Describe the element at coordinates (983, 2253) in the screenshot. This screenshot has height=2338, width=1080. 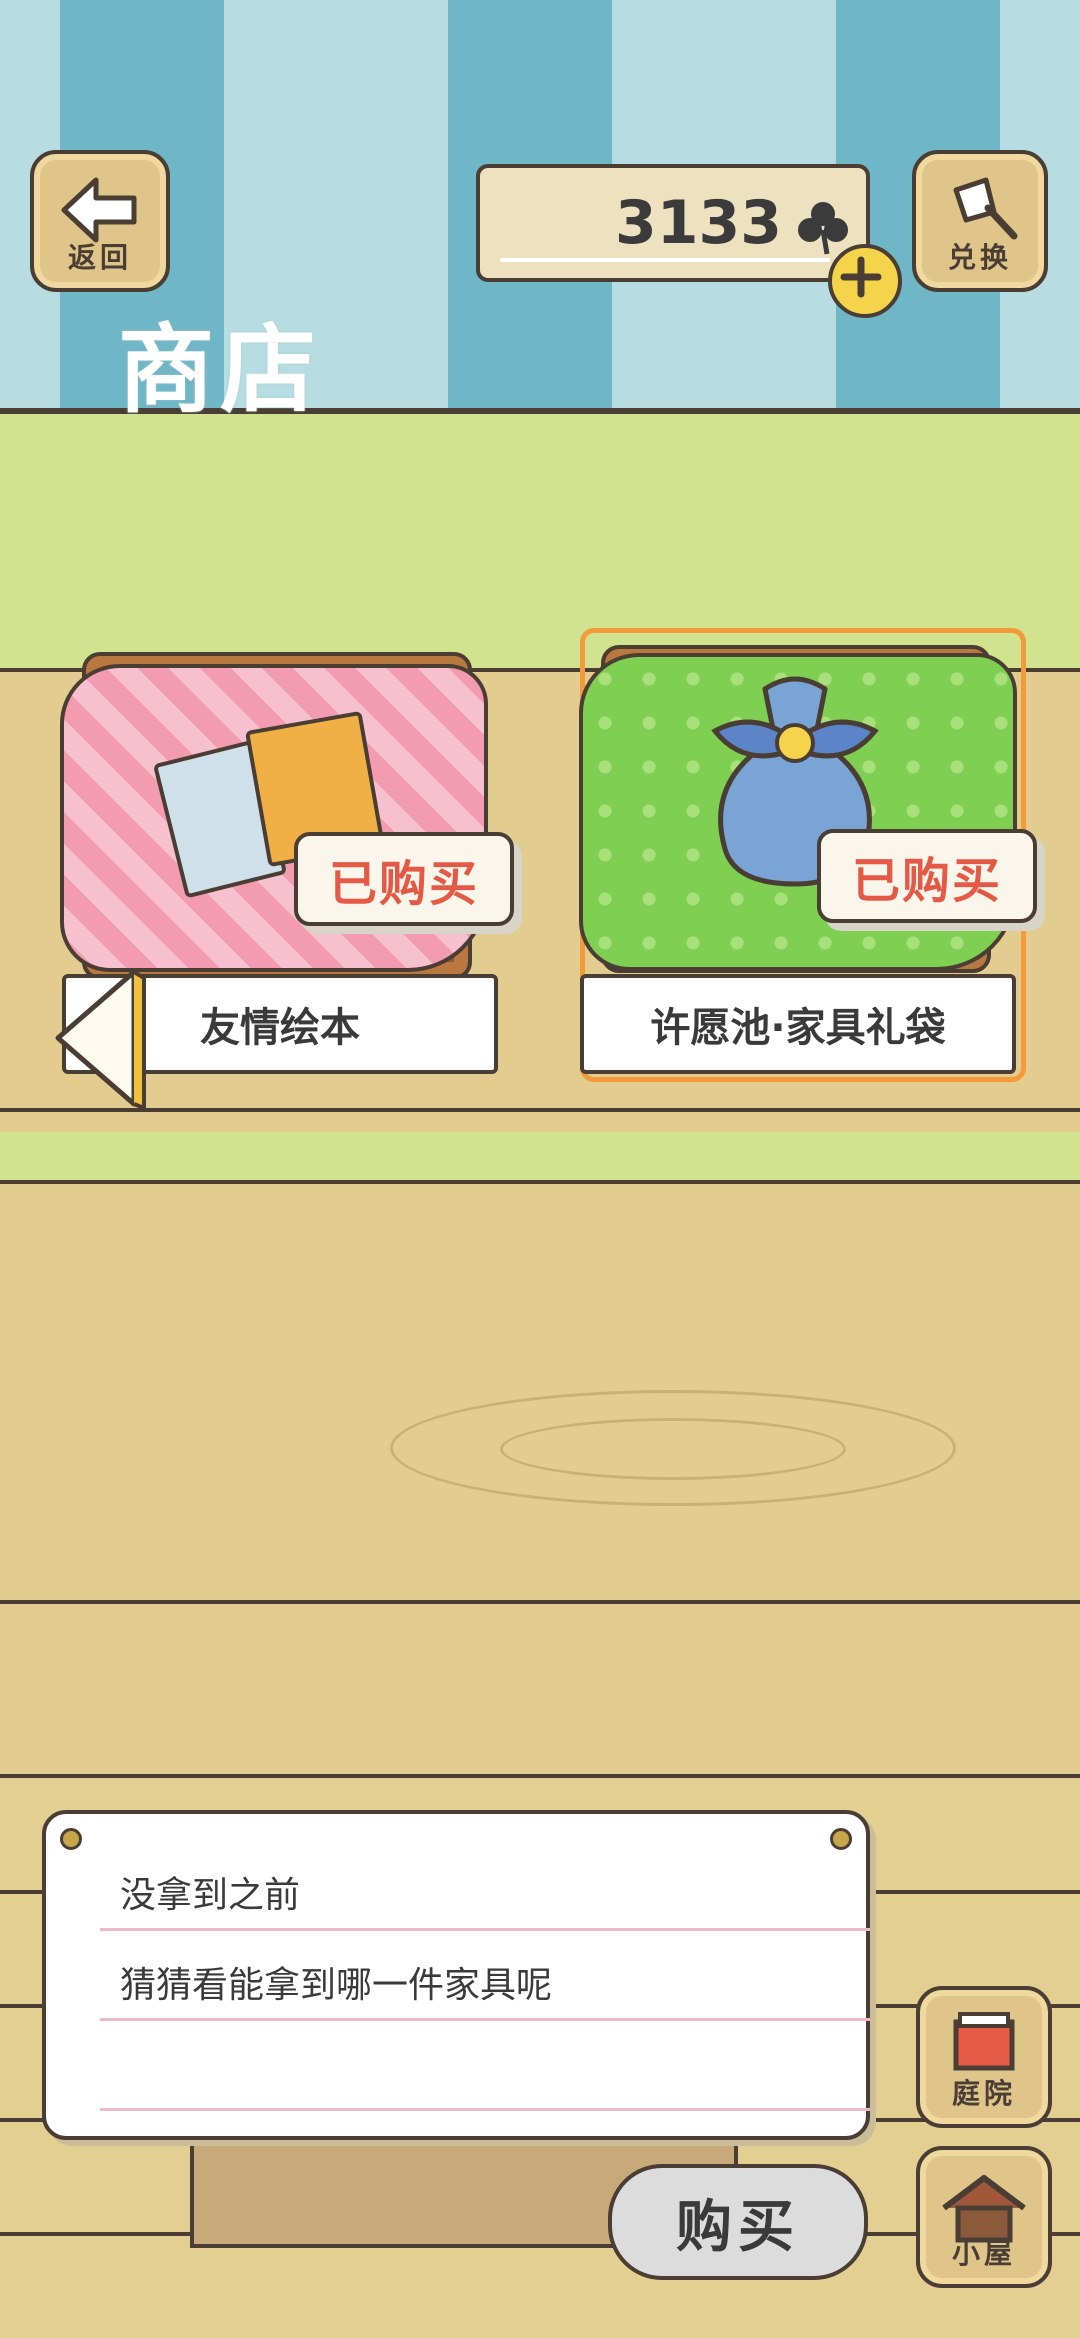
I see `house-button-label: 小屋` at that location.